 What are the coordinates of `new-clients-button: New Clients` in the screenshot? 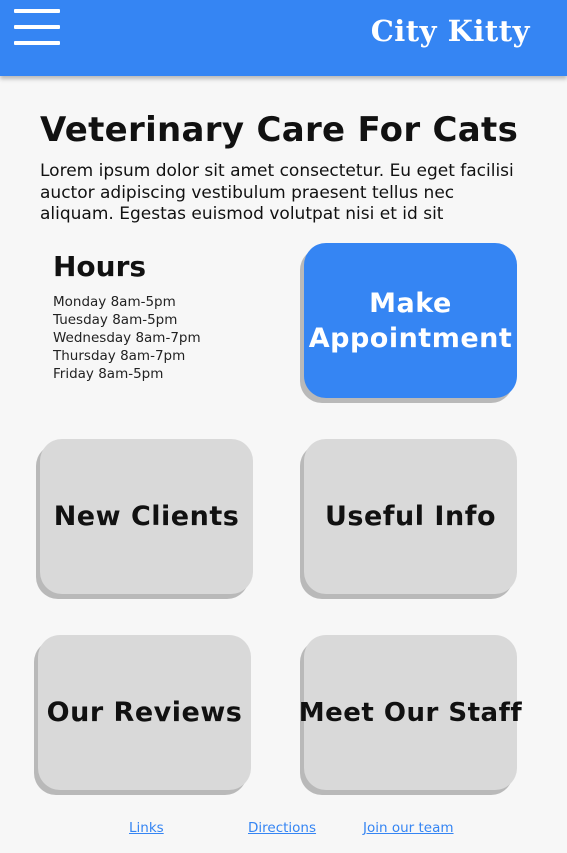 It's located at (146, 516).